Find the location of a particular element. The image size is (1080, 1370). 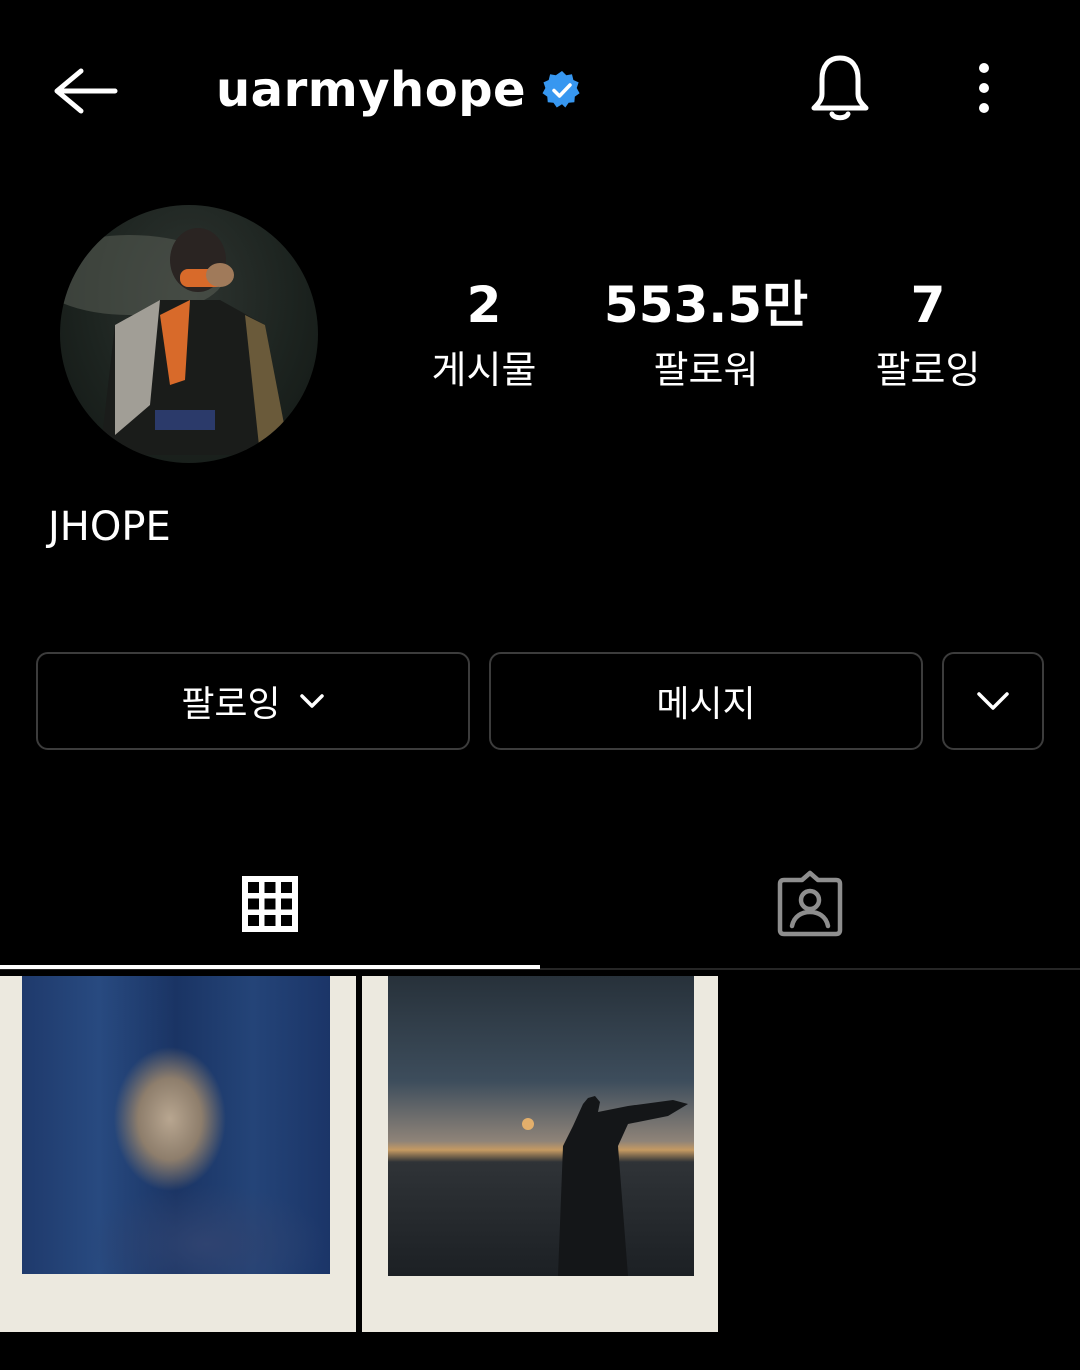

grid-icon is located at coordinates (270, 904).